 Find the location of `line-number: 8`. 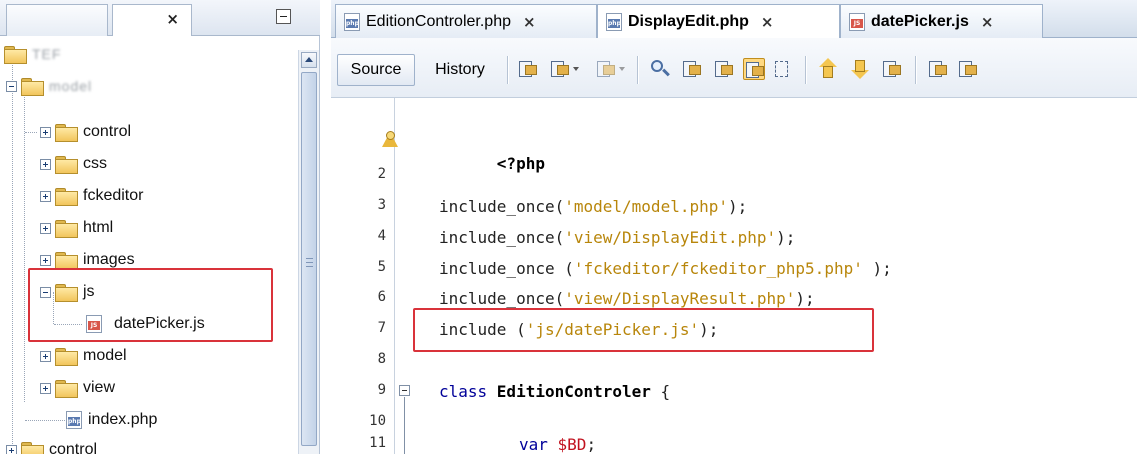

line-number: 8 is located at coordinates (381, 359).